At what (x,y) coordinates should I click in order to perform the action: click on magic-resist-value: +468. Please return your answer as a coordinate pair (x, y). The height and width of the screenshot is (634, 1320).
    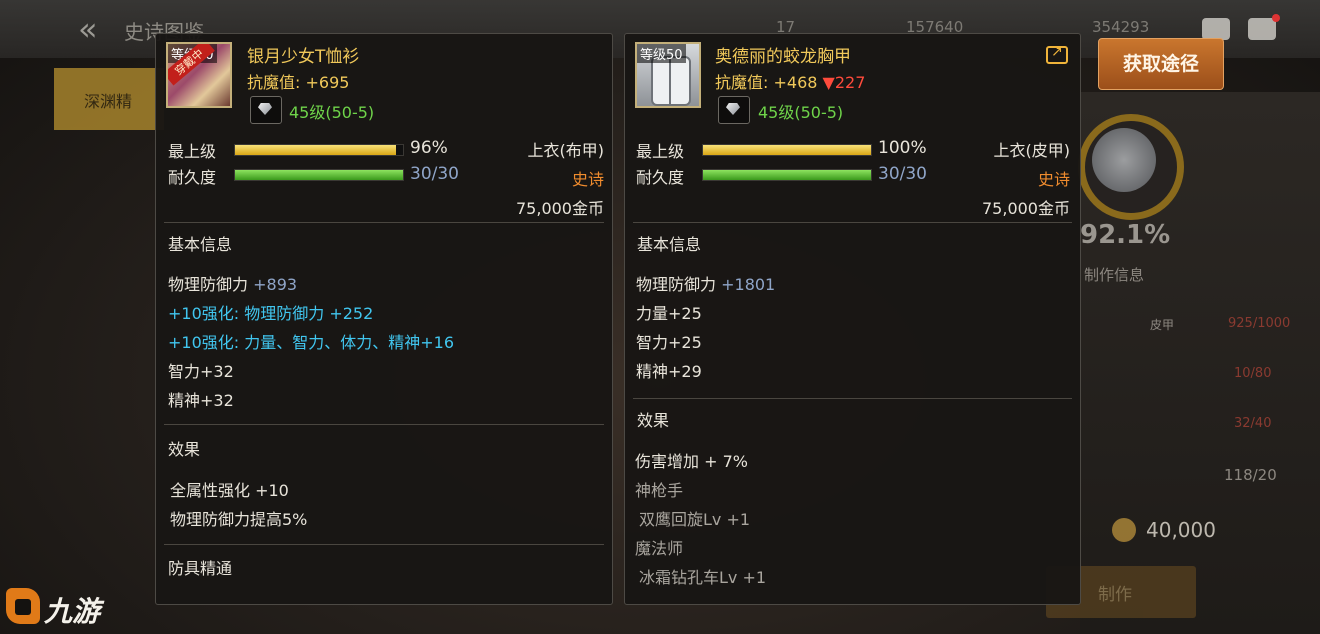
    Looking at the image, I should click on (795, 82).